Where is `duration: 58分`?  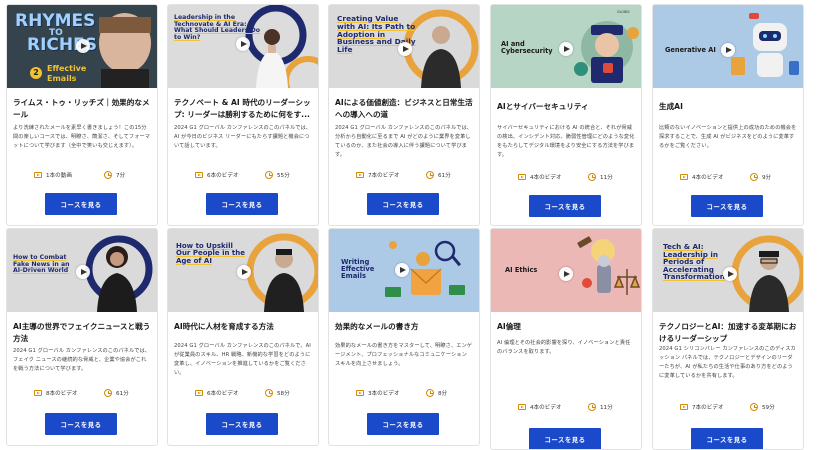
duration: 58分 is located at coordinates (283, 394).